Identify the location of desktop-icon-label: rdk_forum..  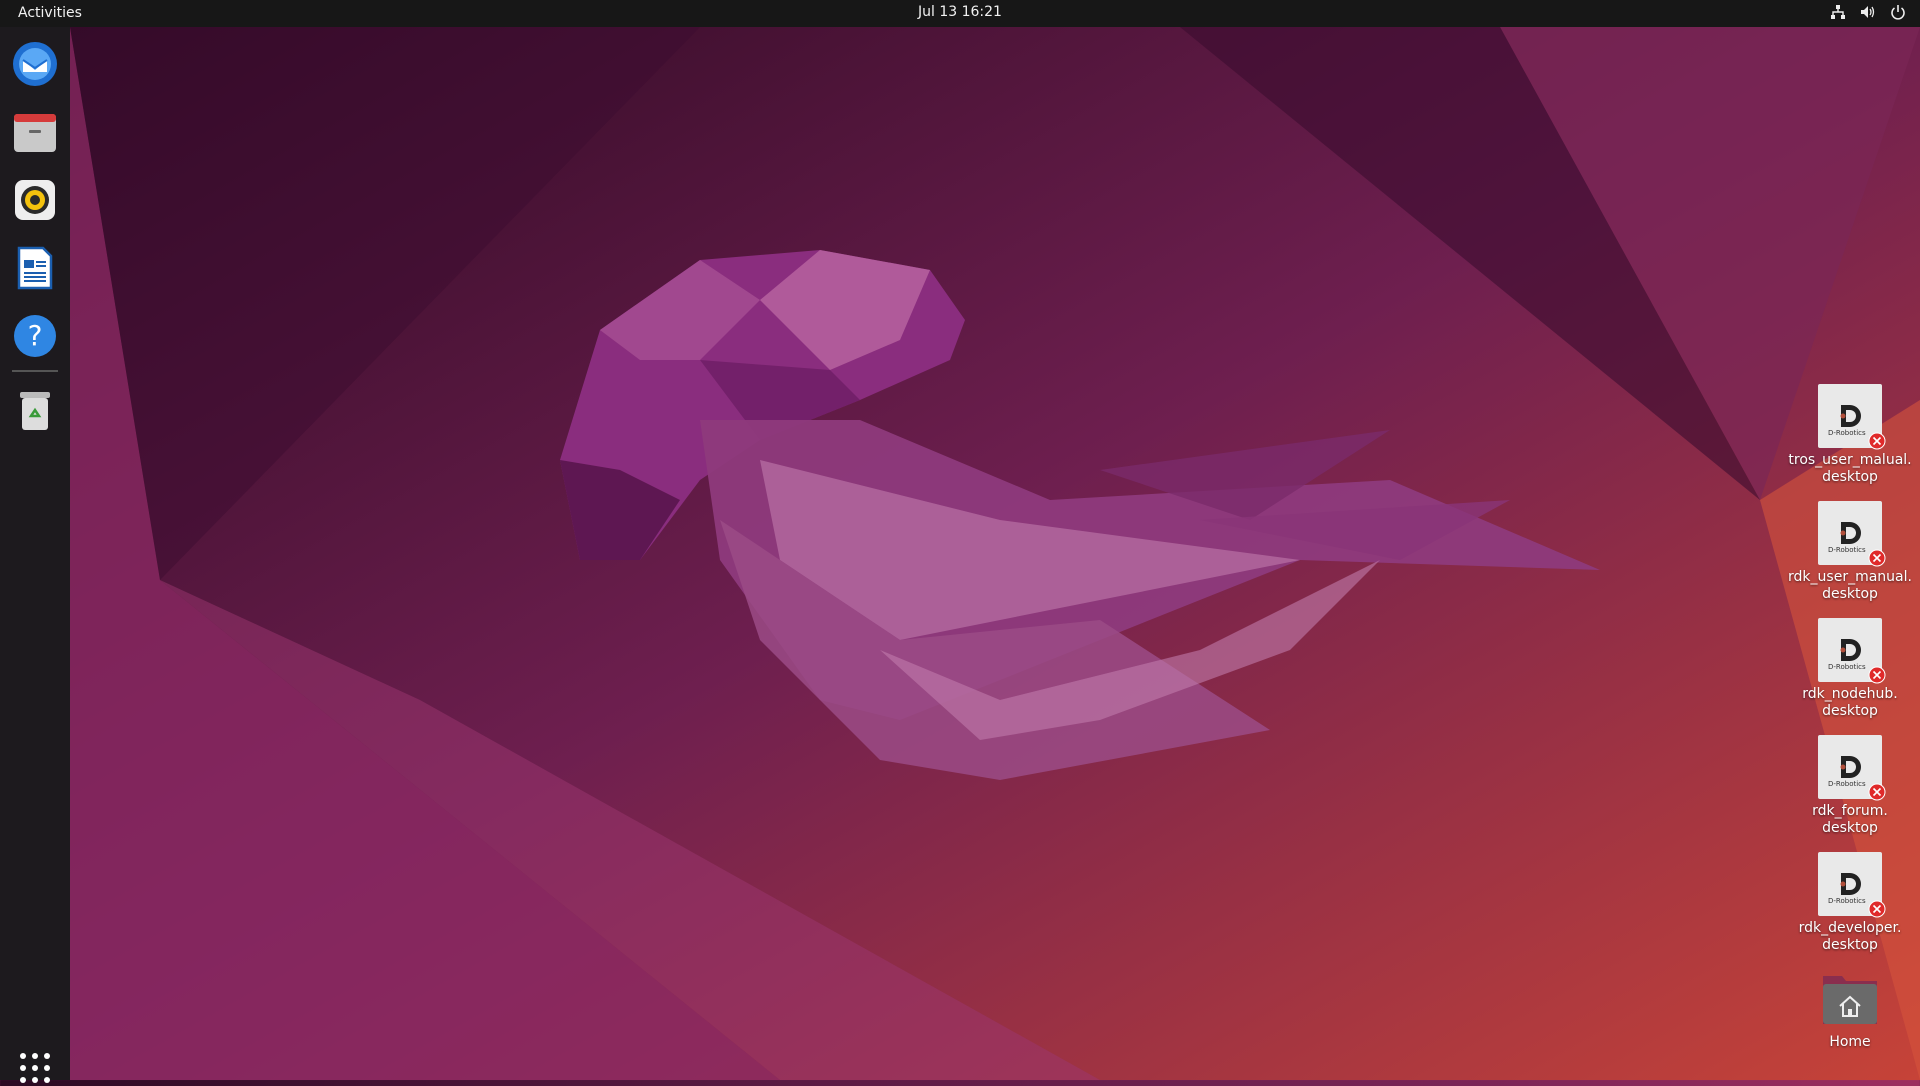
(1850, 811).